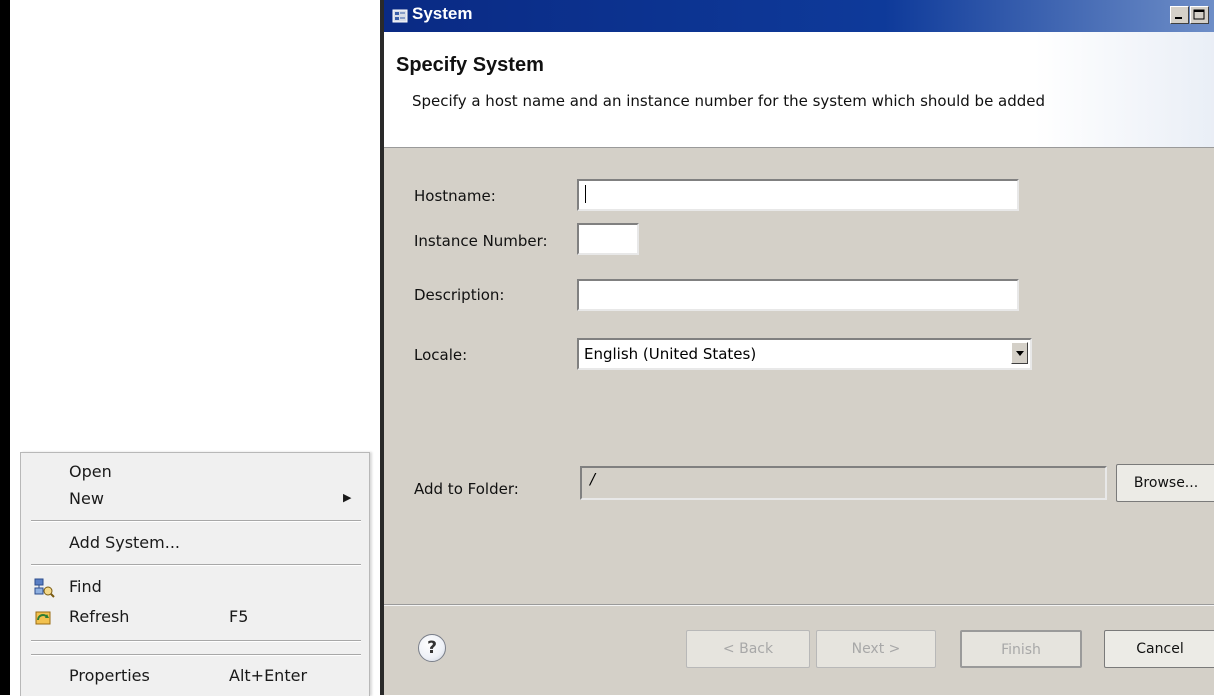 The width and height of the screenshot is (1214, 696). Describe the element at coordinates (90, 471) in the screenshot. I see `menu-item-label: Open` at that location.